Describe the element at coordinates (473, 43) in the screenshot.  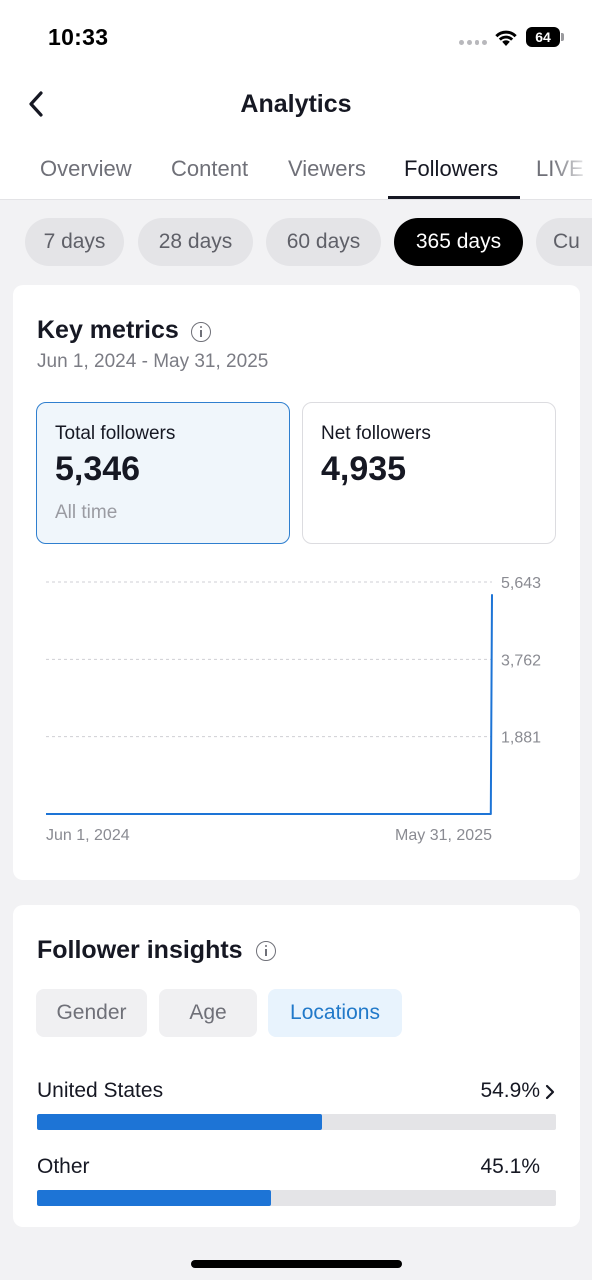
I see `cellular-signal-icon` at that location.